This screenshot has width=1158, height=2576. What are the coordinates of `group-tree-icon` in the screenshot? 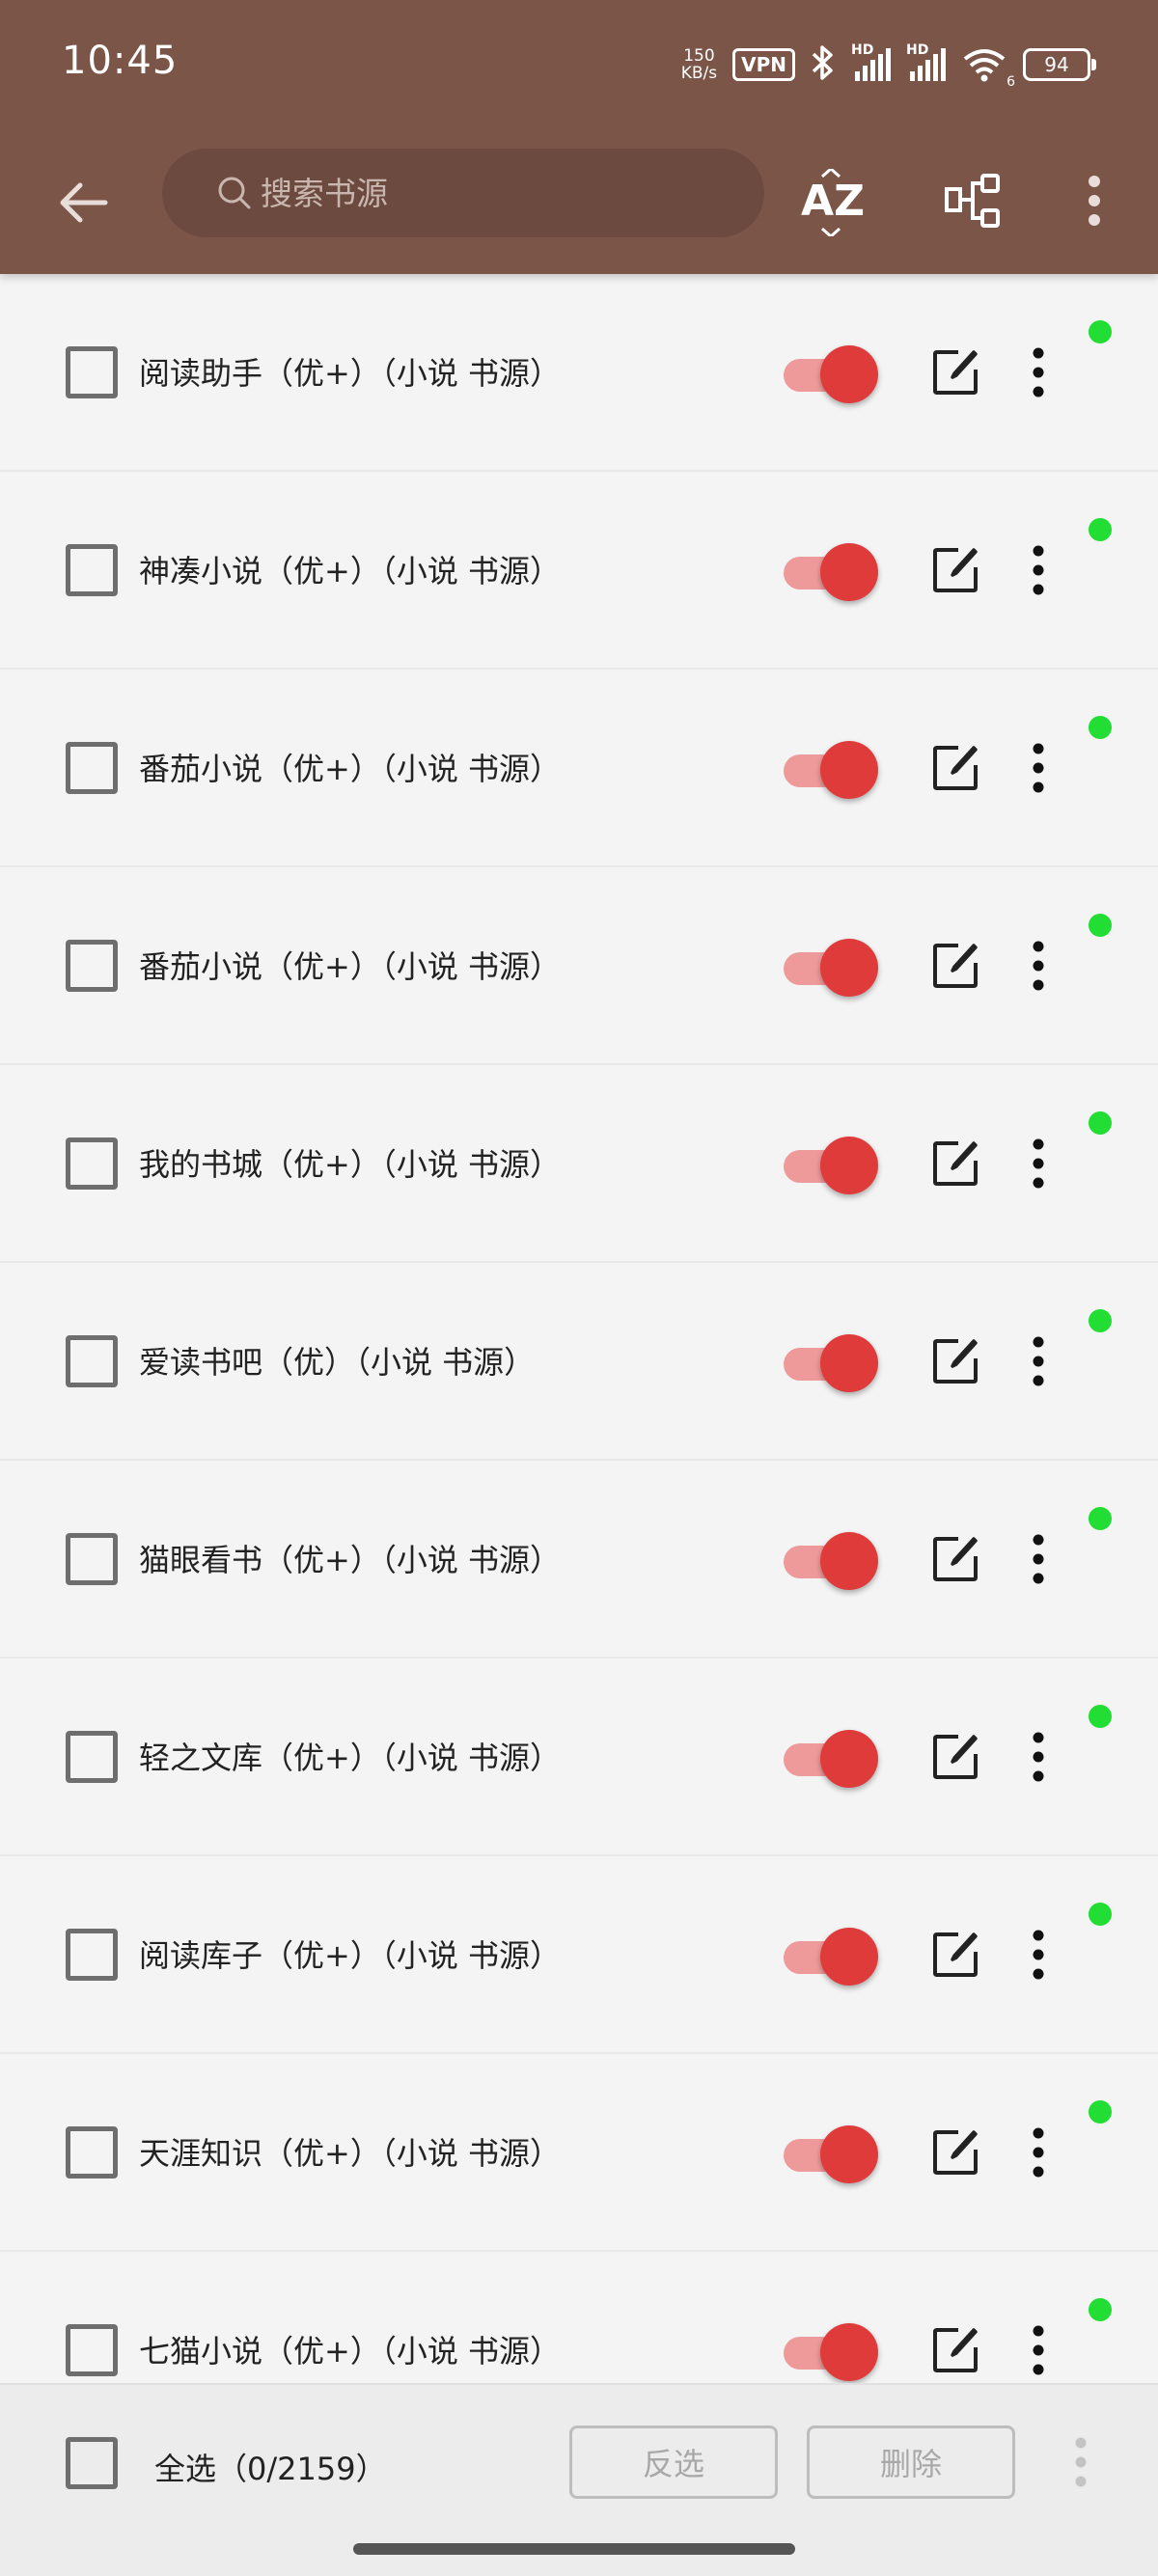 It's located at (972, 201).